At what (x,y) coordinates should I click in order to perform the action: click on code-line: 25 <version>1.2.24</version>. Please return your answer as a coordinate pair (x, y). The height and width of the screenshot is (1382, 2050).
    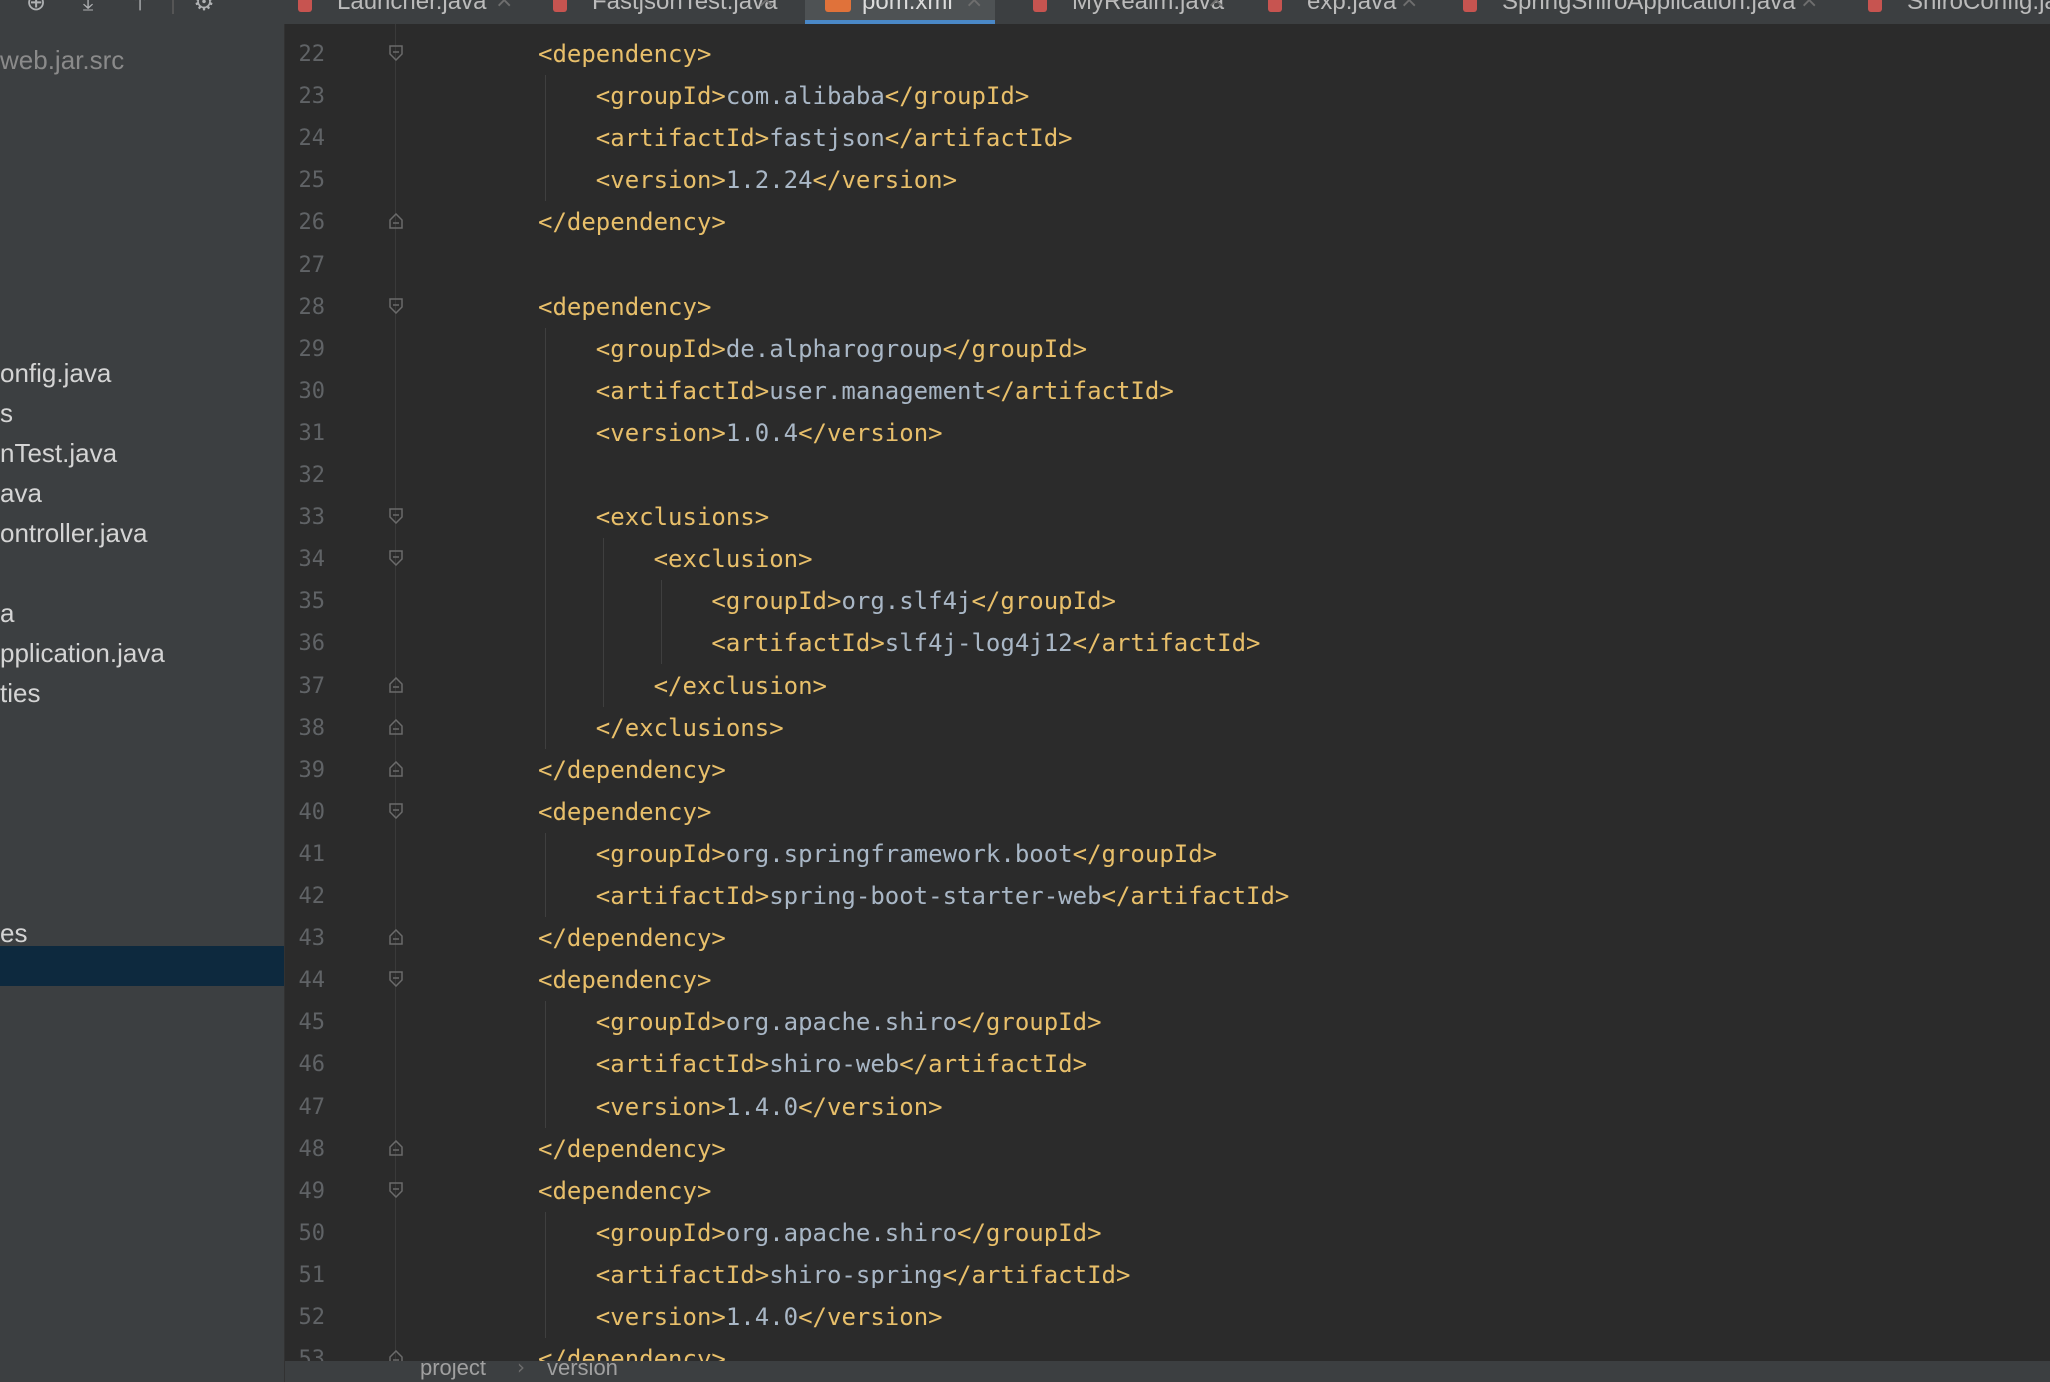
    Looking at the image, I should click on (1167, 180).